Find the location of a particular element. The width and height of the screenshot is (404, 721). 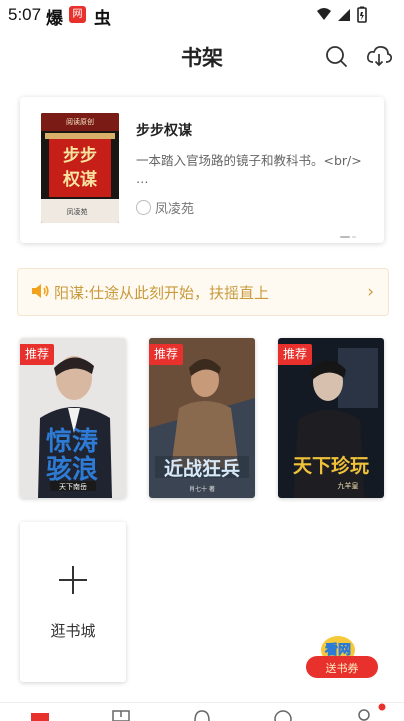

cover-title: 近战狂兵 is located at coordinates (202, 469).